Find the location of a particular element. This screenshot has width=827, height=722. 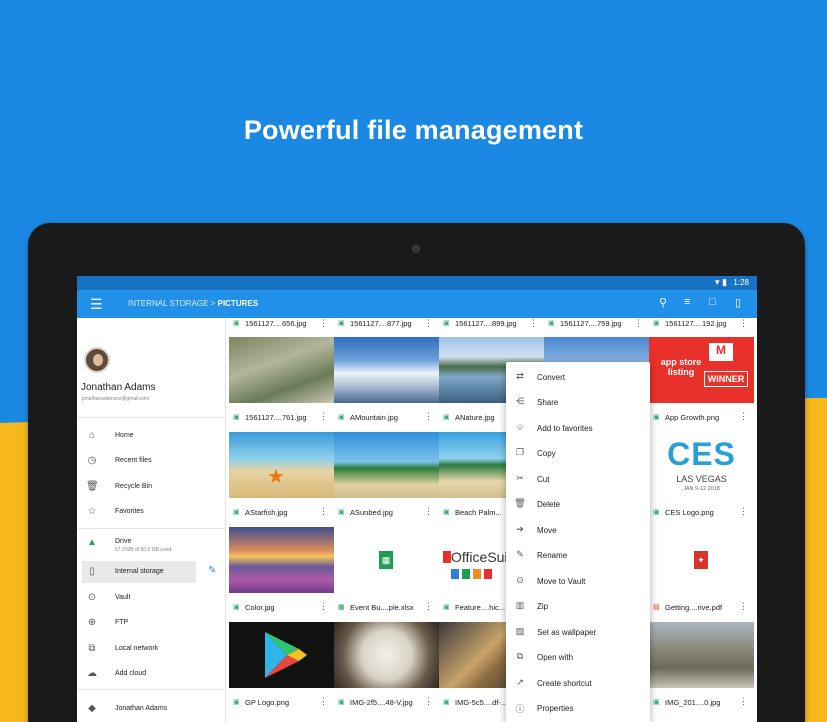

sidebar-item-drive: ▲ Drive 57.3 MB of 50.0 GB used is located at coordinates (151, 545).